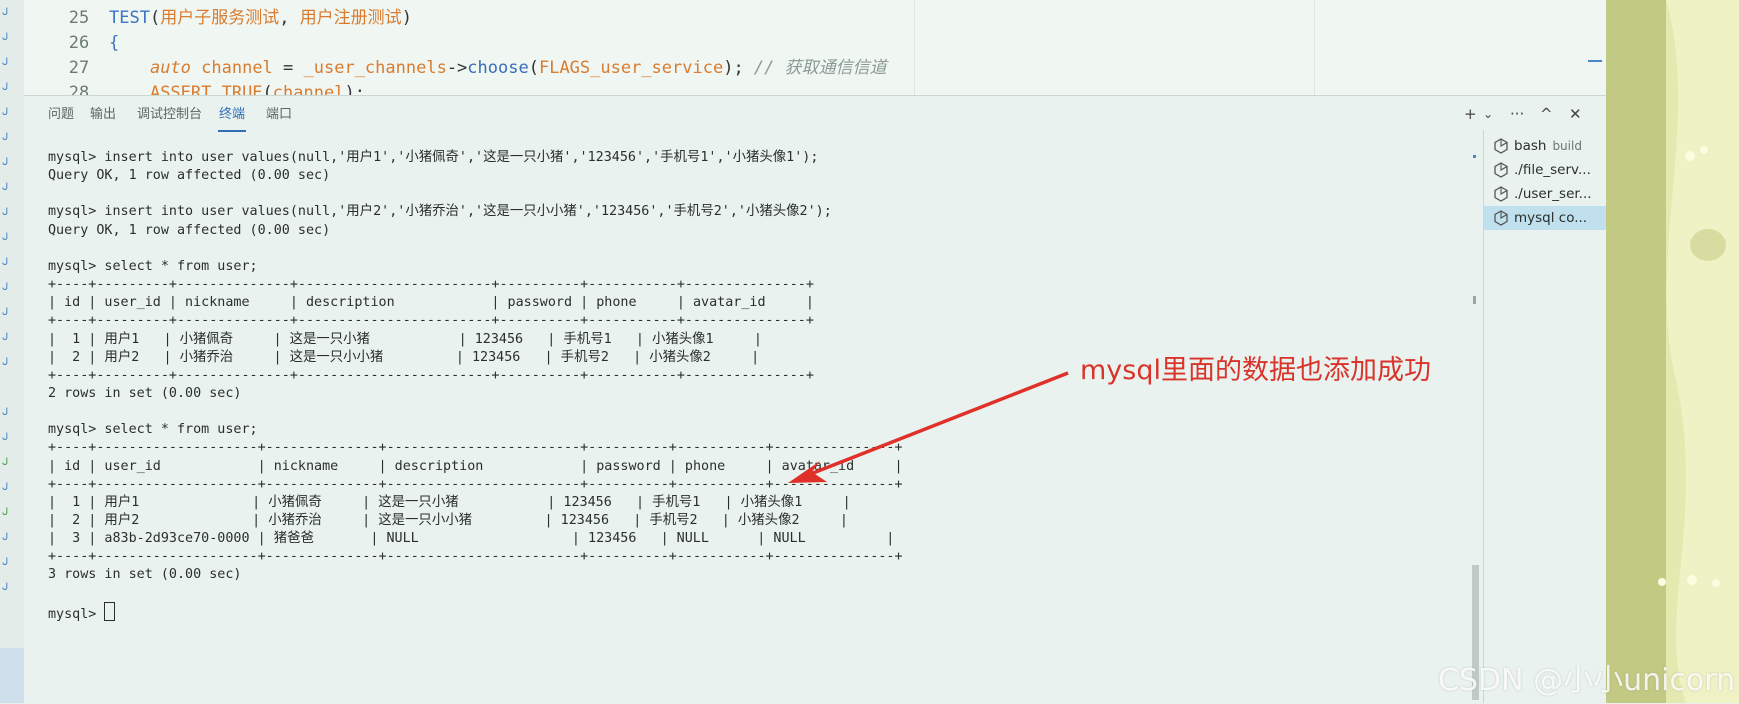  I want to click on background-decoration, so click(1672, 351).